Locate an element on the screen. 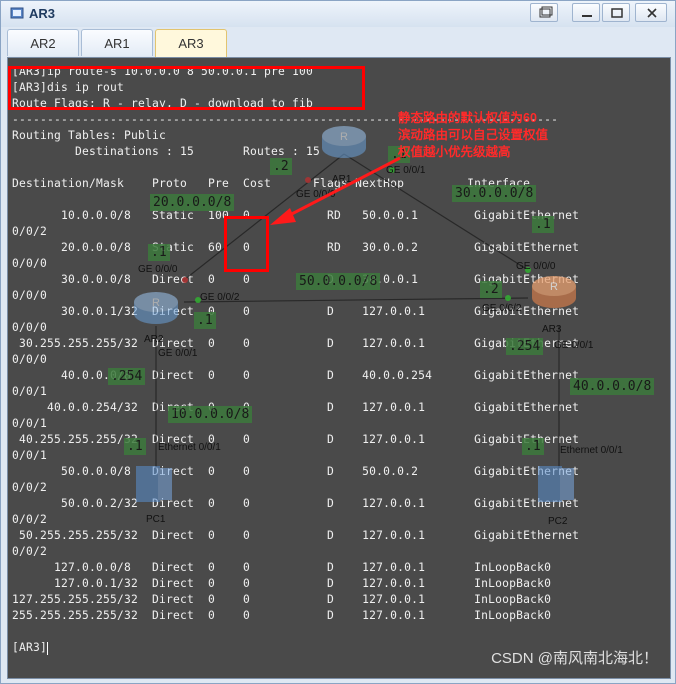  maximize-icon is located at coordinates (617, 13).